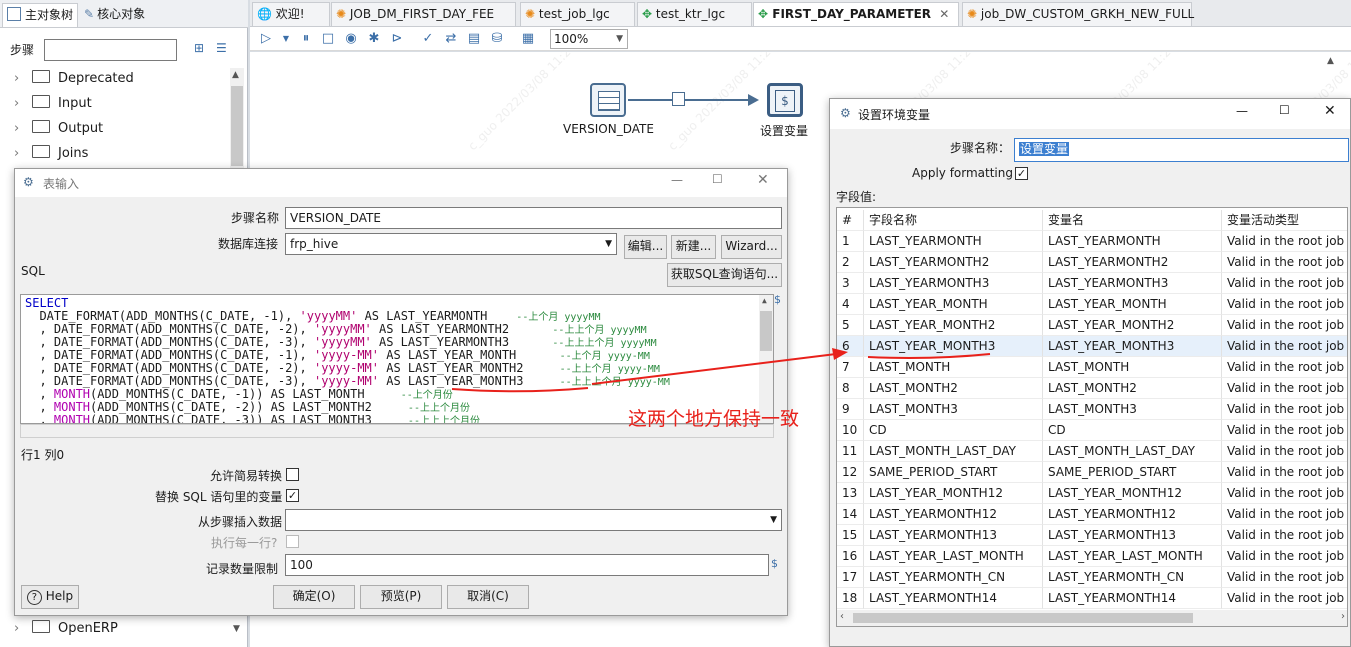 The width and height of the screenshot is (1351, 647). I want to click on tab-core-objects: ✎ 核心对象, so click(121, 15).